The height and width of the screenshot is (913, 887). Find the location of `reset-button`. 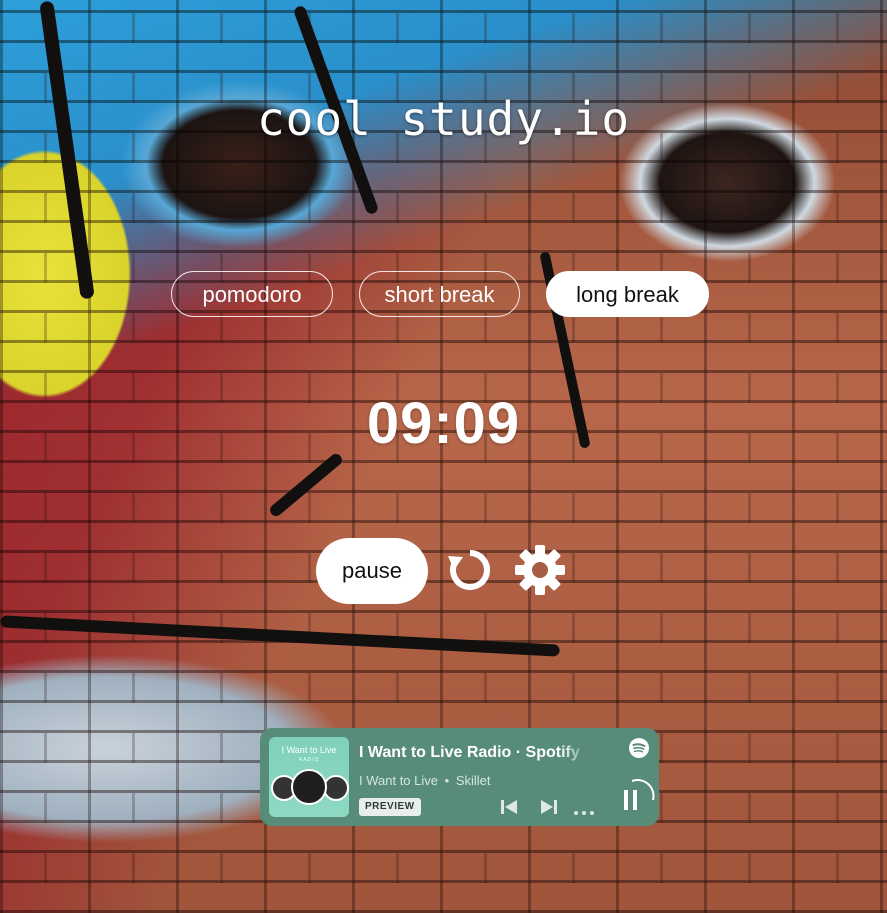

reset-button is located at coordinates (470, 570).